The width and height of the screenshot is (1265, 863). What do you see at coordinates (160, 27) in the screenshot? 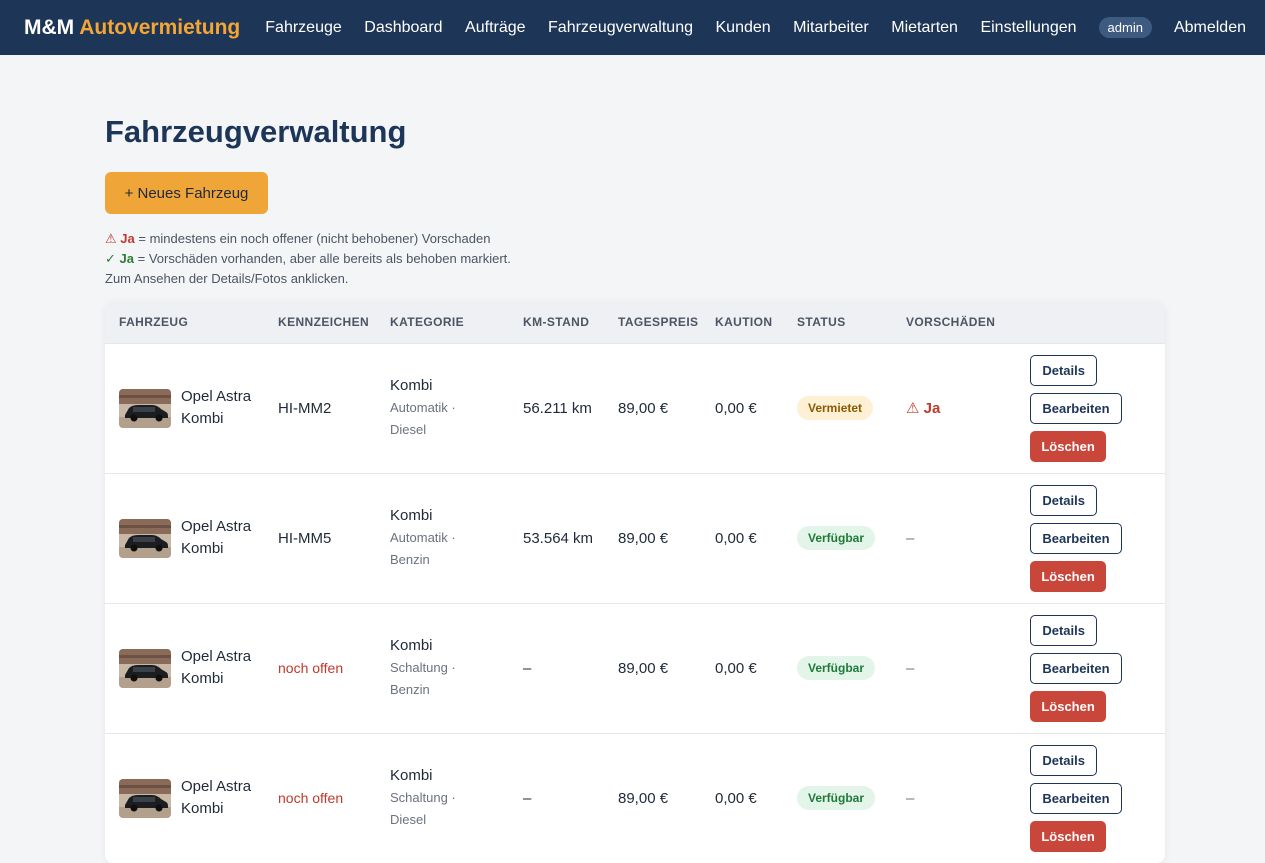
I see `brand-accent: Autovermietung` at bounding box center [160, 27].